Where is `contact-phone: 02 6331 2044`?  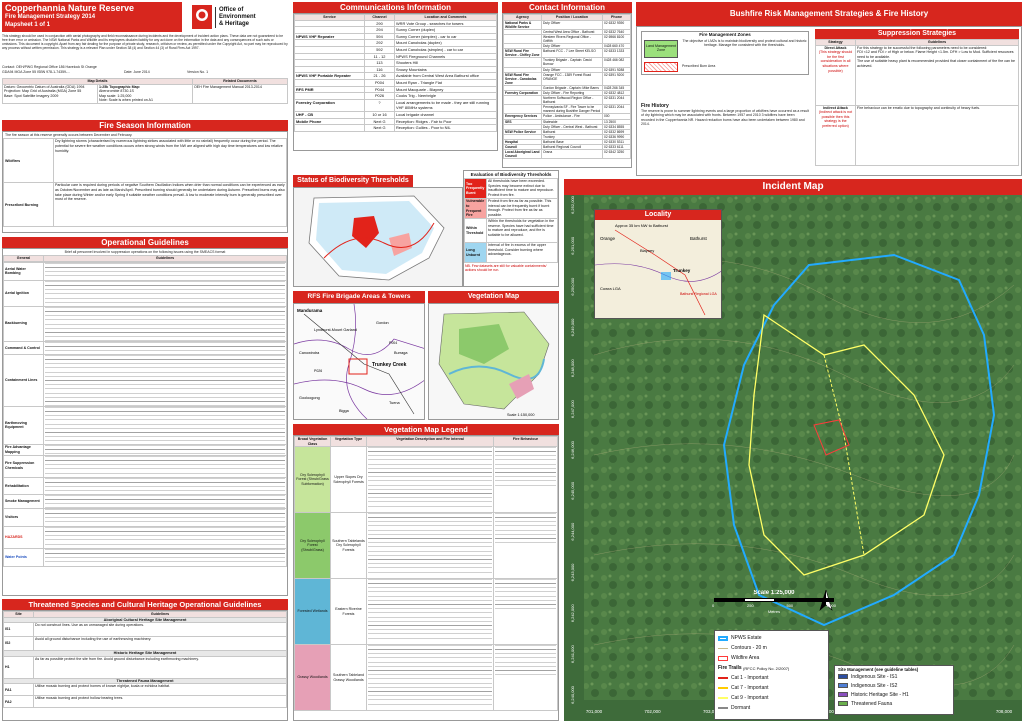
contact-phone: 02 6331 2044 is located at coordinates (616, 109).